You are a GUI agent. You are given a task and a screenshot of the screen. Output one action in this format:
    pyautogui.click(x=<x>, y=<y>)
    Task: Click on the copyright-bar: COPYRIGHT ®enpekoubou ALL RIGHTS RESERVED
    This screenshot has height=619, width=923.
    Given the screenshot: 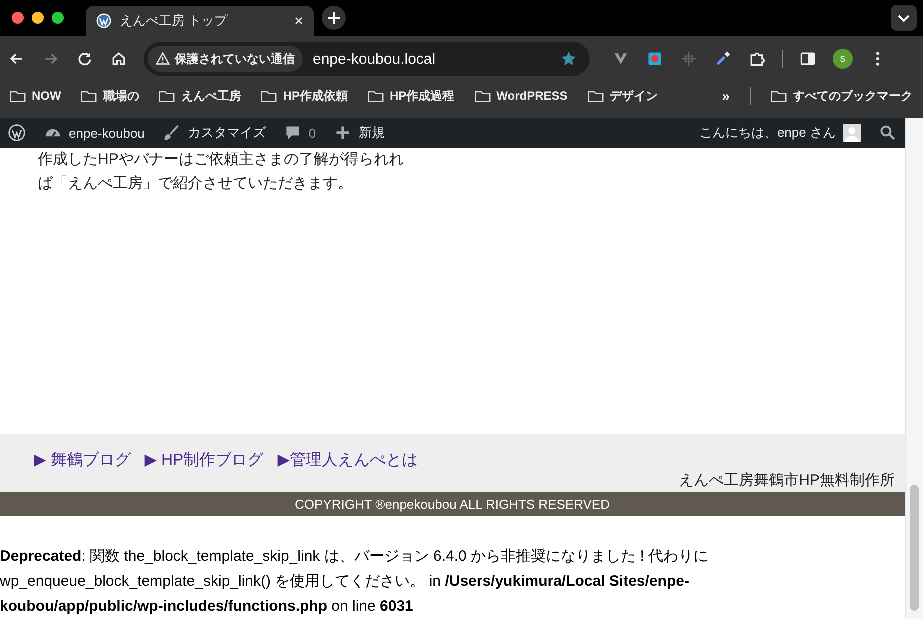 What is the action you would take?
    pyautogui.click(x=452, y=504)
    